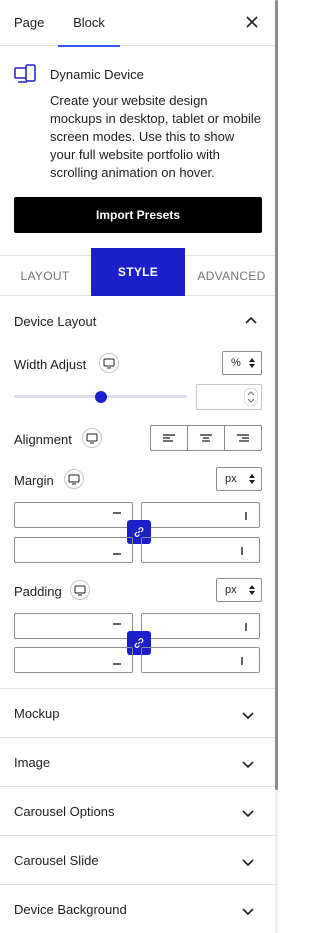 Image resolution: width=320 pixels, height=933 pixels. Describe the element at coordinates (55, 321) in the screenshot. I see `panel-title-device-layout: Device Layout` at that location.